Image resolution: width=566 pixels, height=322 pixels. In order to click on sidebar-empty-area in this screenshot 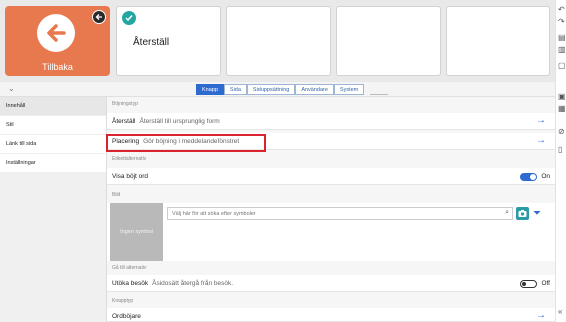, I will do `click(53, 247)`.